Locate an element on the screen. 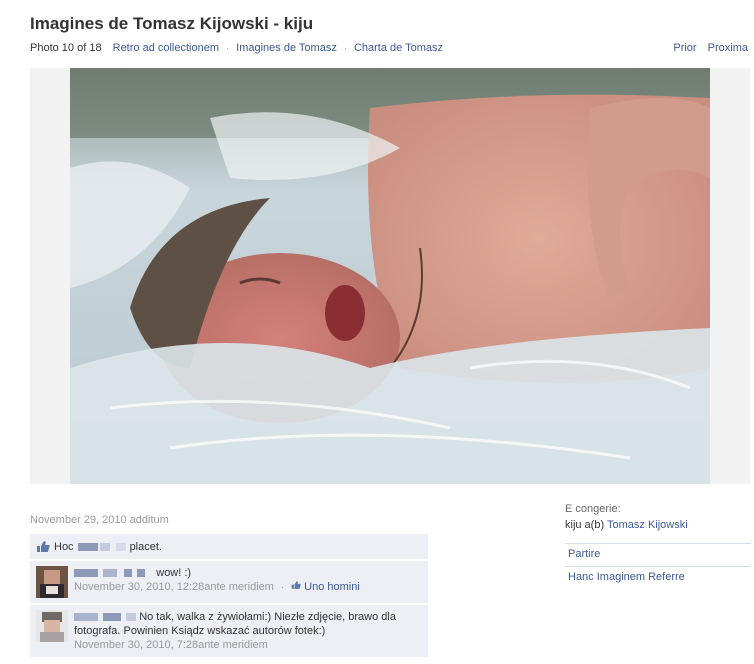 The image size is (754, 664). user-profile-link: Charta de Tomasz is located at coordinates (398, 48).